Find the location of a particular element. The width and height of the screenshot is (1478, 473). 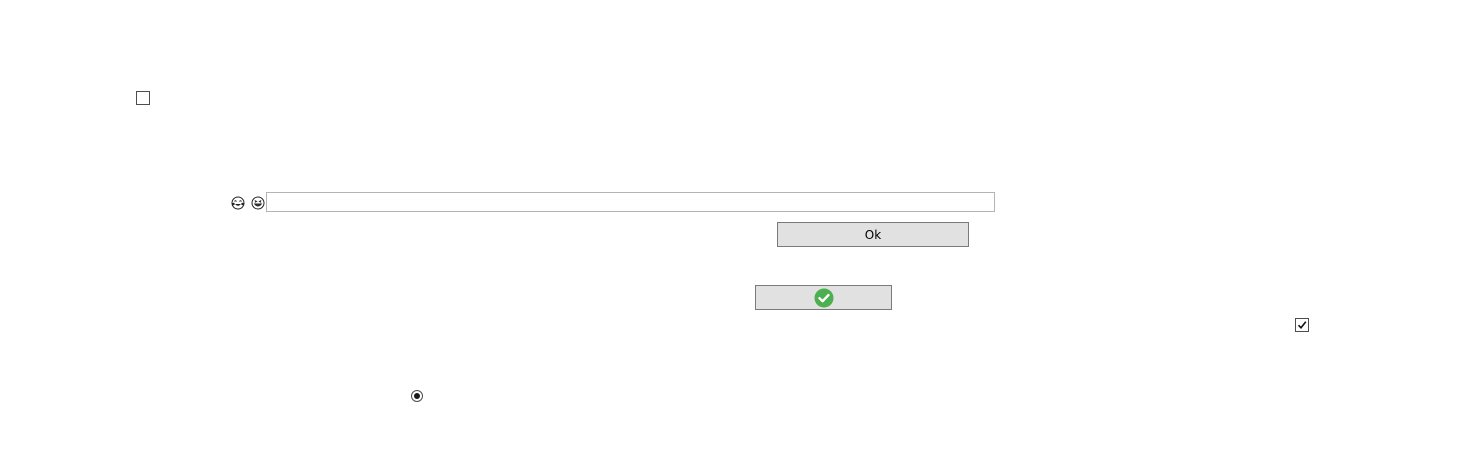

text-input is located at coordinates (630, 202).